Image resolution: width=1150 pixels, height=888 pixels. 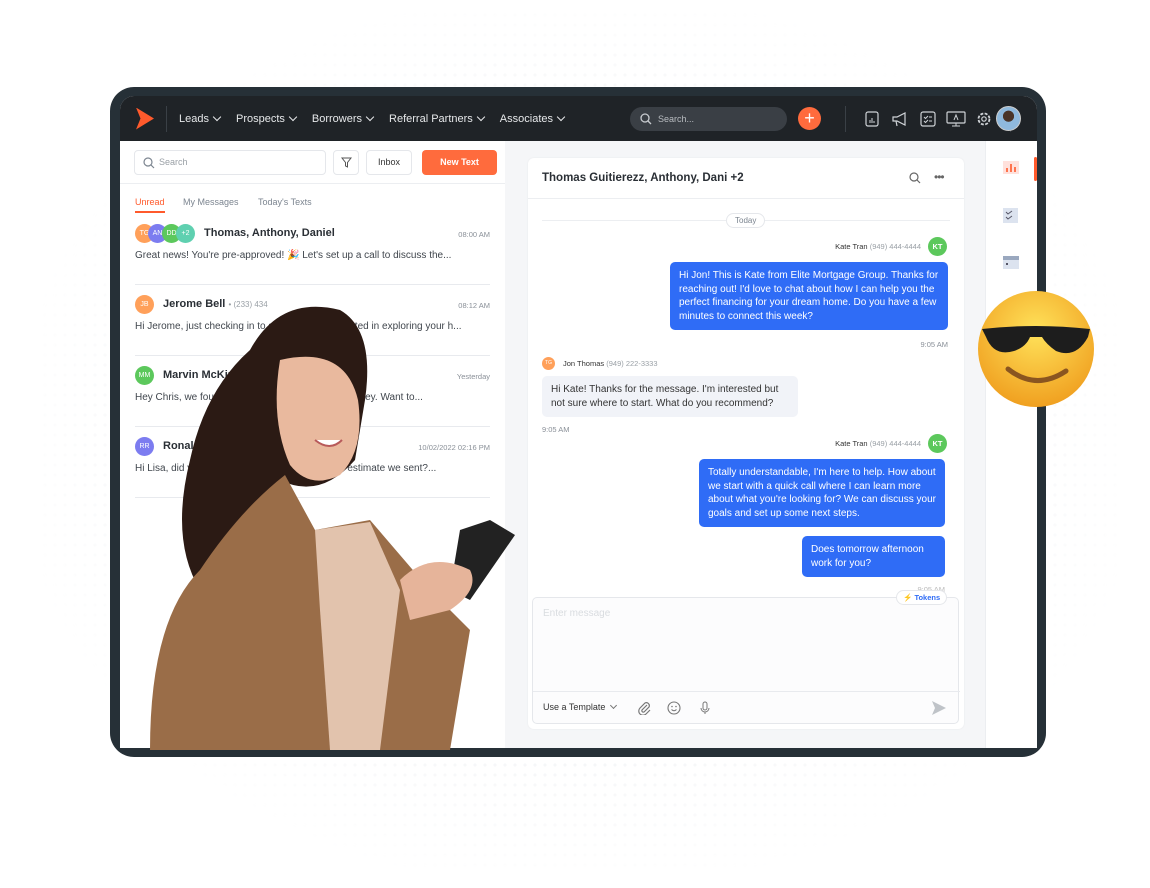 What do you see at coordinates (1010, 215) in the screenshot?
I see `tasks-icon` at bounding box center [1010, 215].